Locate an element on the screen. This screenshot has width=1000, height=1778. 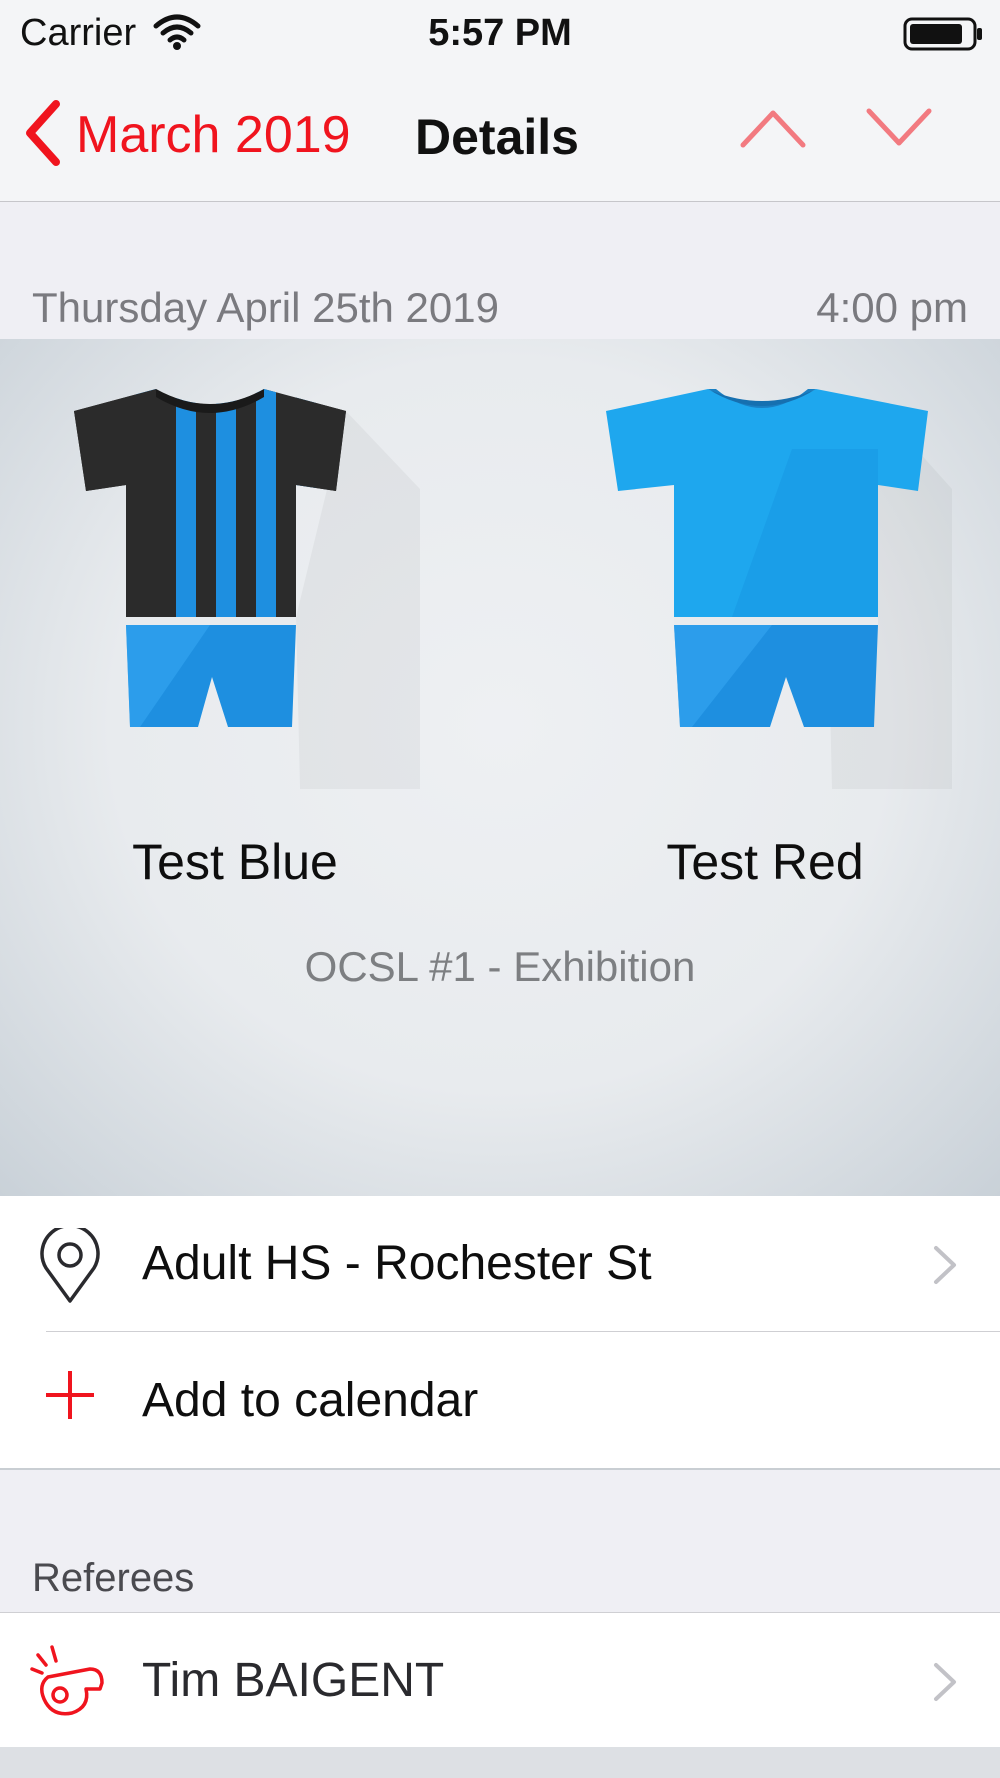
home-kit-icon is located at coordinates (240, 591).